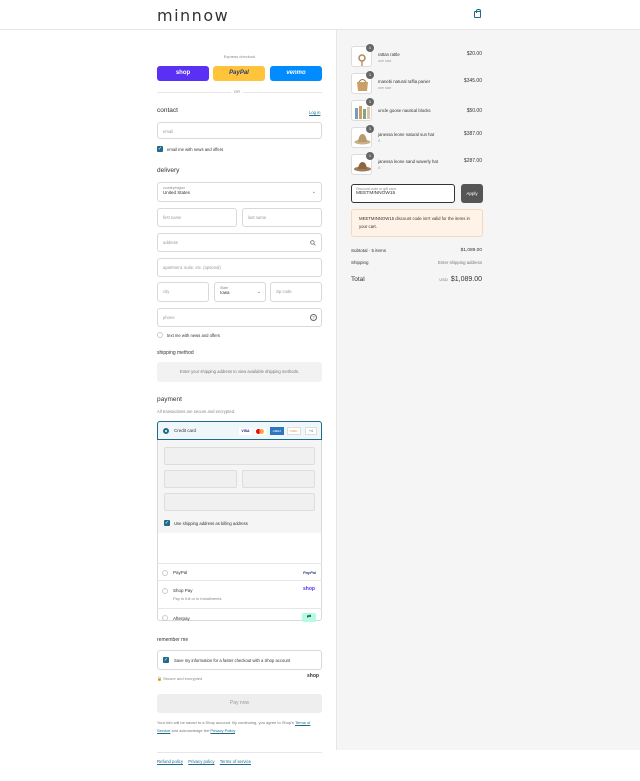 This screenshot has width=640, height=781. I want to click on credit-card-option: Credit card VISA AMEX DISC +4, so click(239, 430).